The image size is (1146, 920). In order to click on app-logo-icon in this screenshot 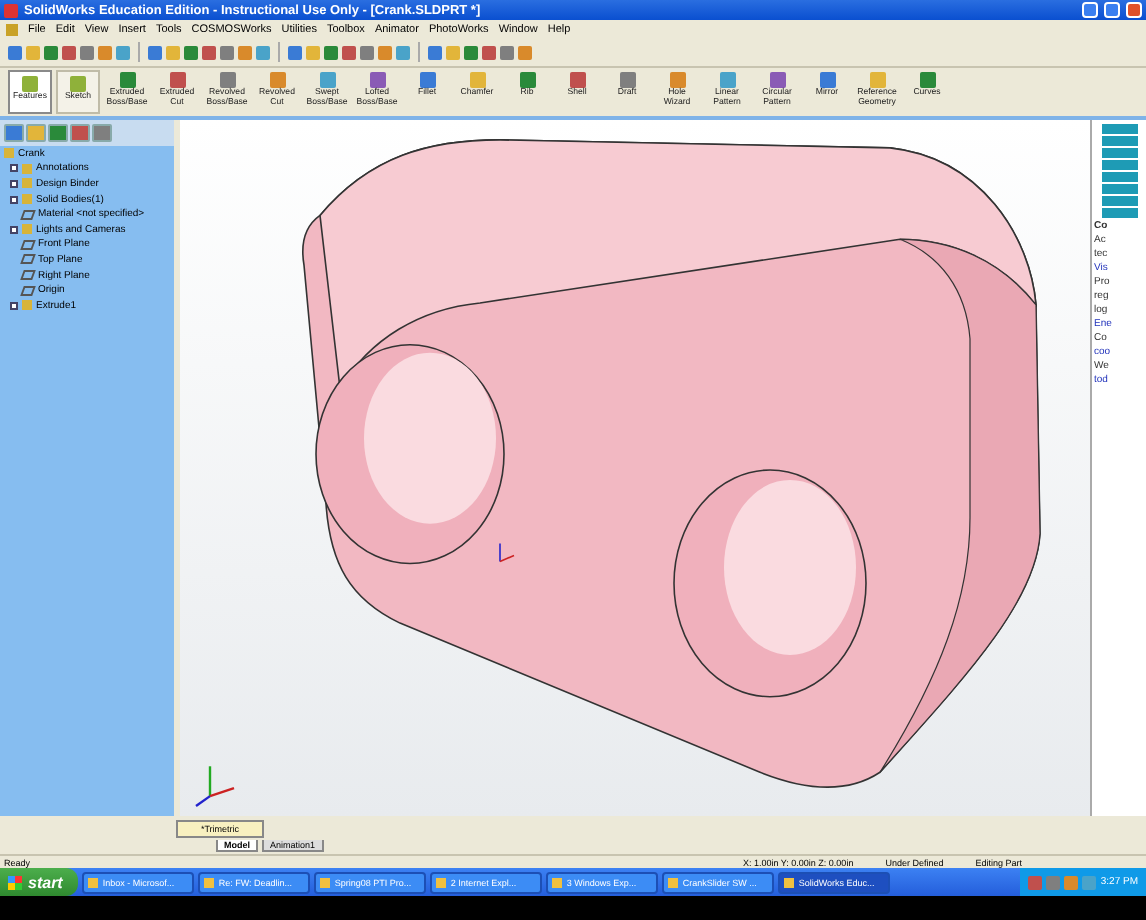, I will do `click(11, 10)`.